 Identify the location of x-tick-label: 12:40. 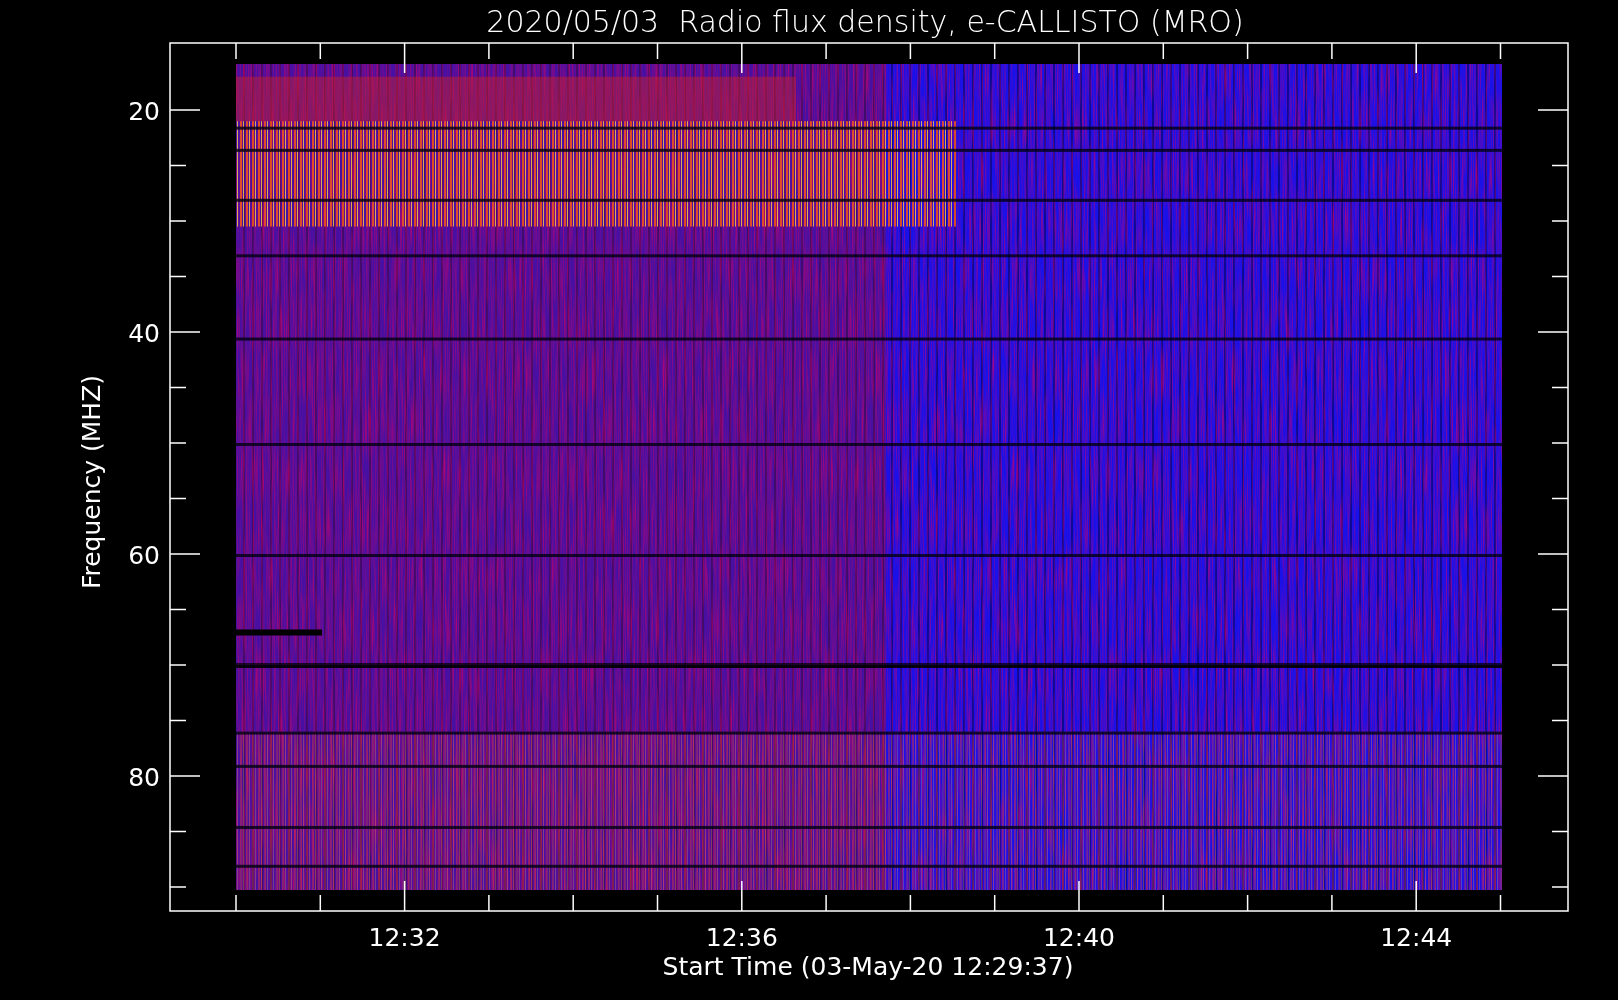
(1079, 937).